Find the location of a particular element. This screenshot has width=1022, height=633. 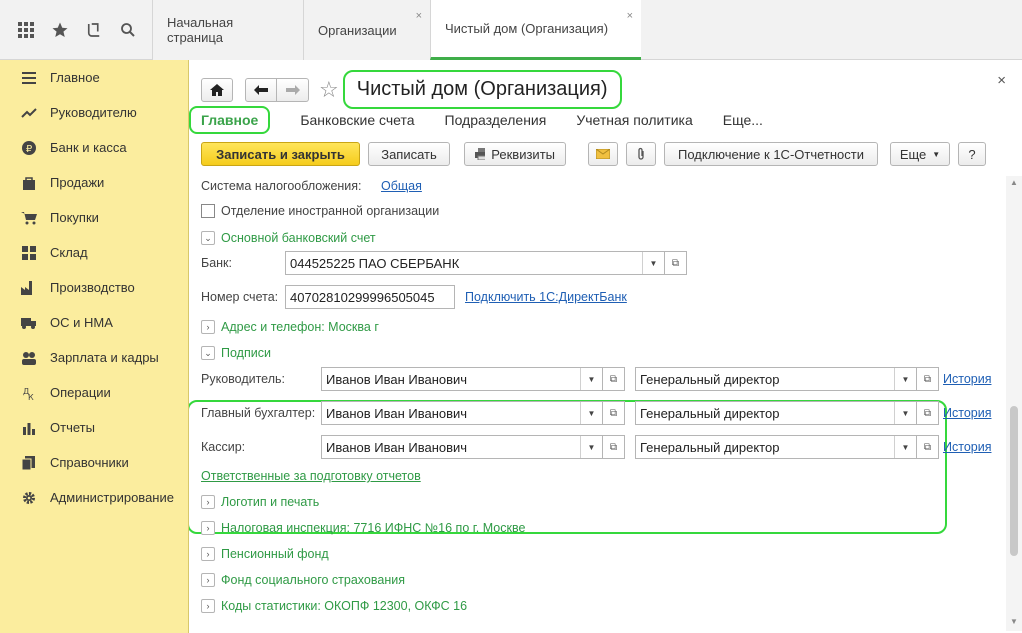

address-section: Адрес и телефон: Москва г is located at coordinates (300, 327).